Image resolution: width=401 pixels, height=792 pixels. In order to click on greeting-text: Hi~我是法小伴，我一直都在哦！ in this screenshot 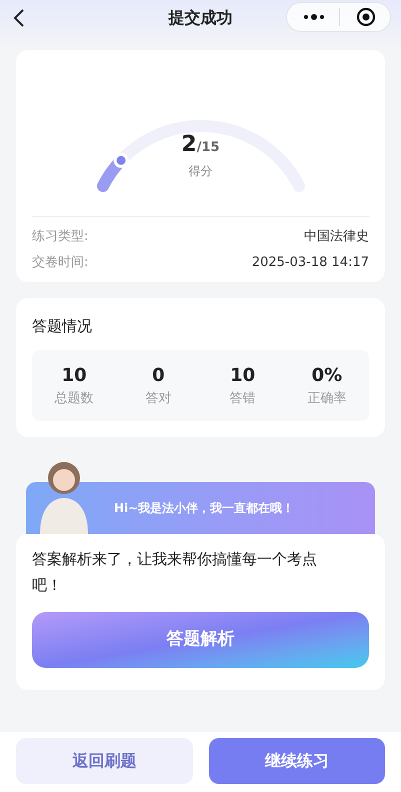, I will do `click(204, 508)`.